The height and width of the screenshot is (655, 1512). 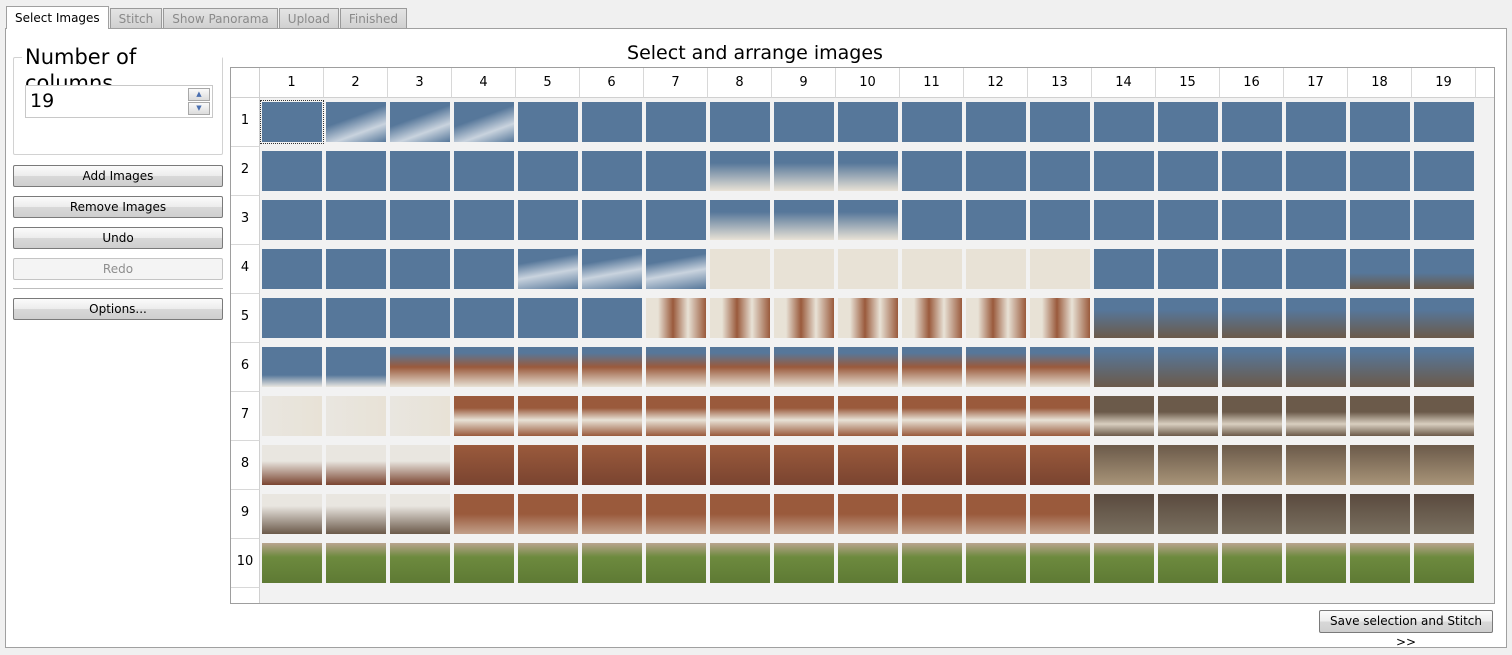 I want to click on spin-down-button: ▼, so click(x=199, y=108).